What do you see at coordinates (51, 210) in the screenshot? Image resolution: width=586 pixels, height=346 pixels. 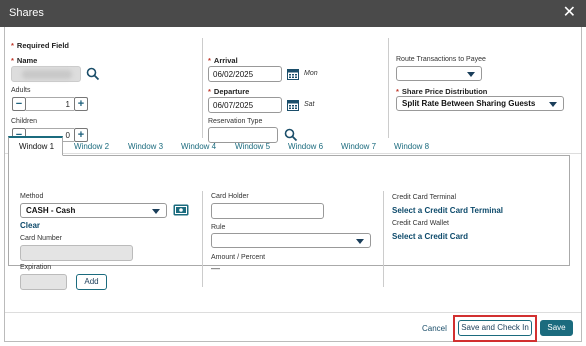 I see `payment-method-value: CASH - Cash` at bounding box center [51, 210].